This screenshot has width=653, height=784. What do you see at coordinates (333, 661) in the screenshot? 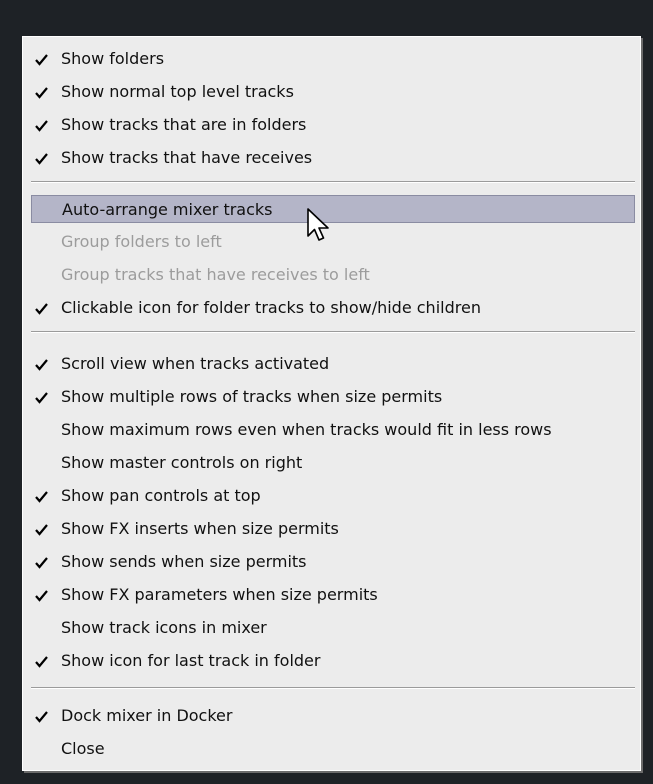
I see `menu-item-last-track-icon: Show icon for last track in folder` at bounding box center [333, 661].